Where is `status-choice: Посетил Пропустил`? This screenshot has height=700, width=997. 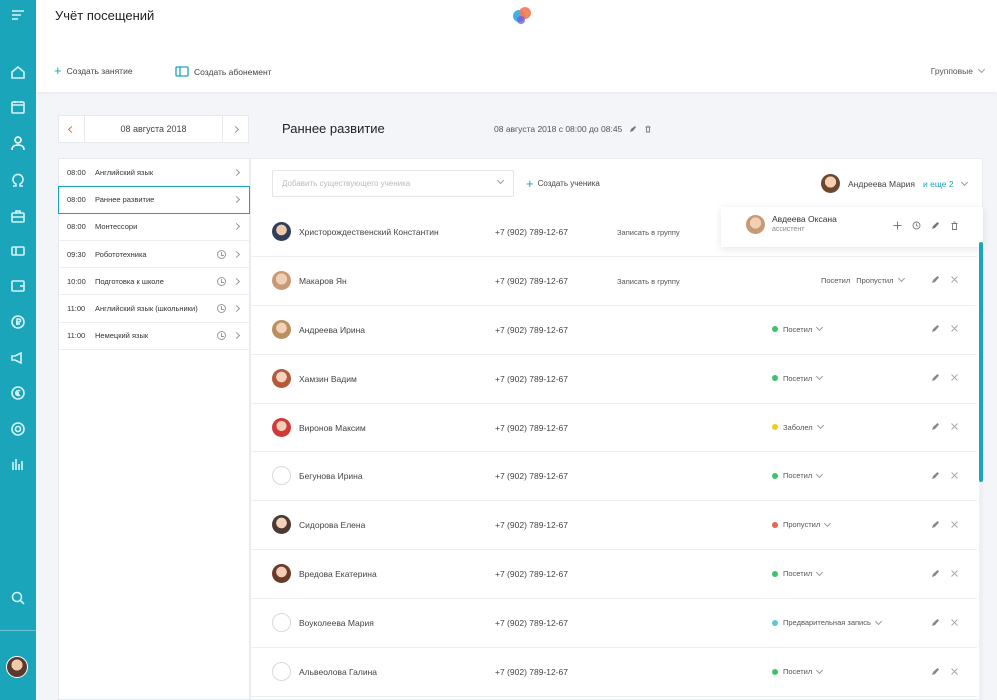 status-choice: Посетил Пропустил is located at coordinates (863, 280).